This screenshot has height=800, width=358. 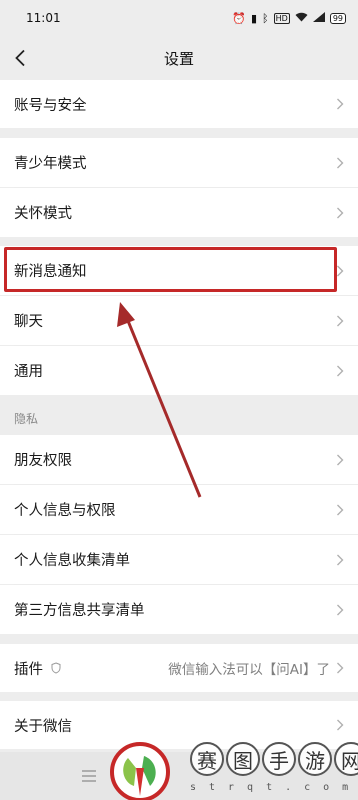 What do you see at coordinates (179, 725) in the screenshot?
I see `settings-item-about-wechat: 关于微信` at bounding box center [179, 725].